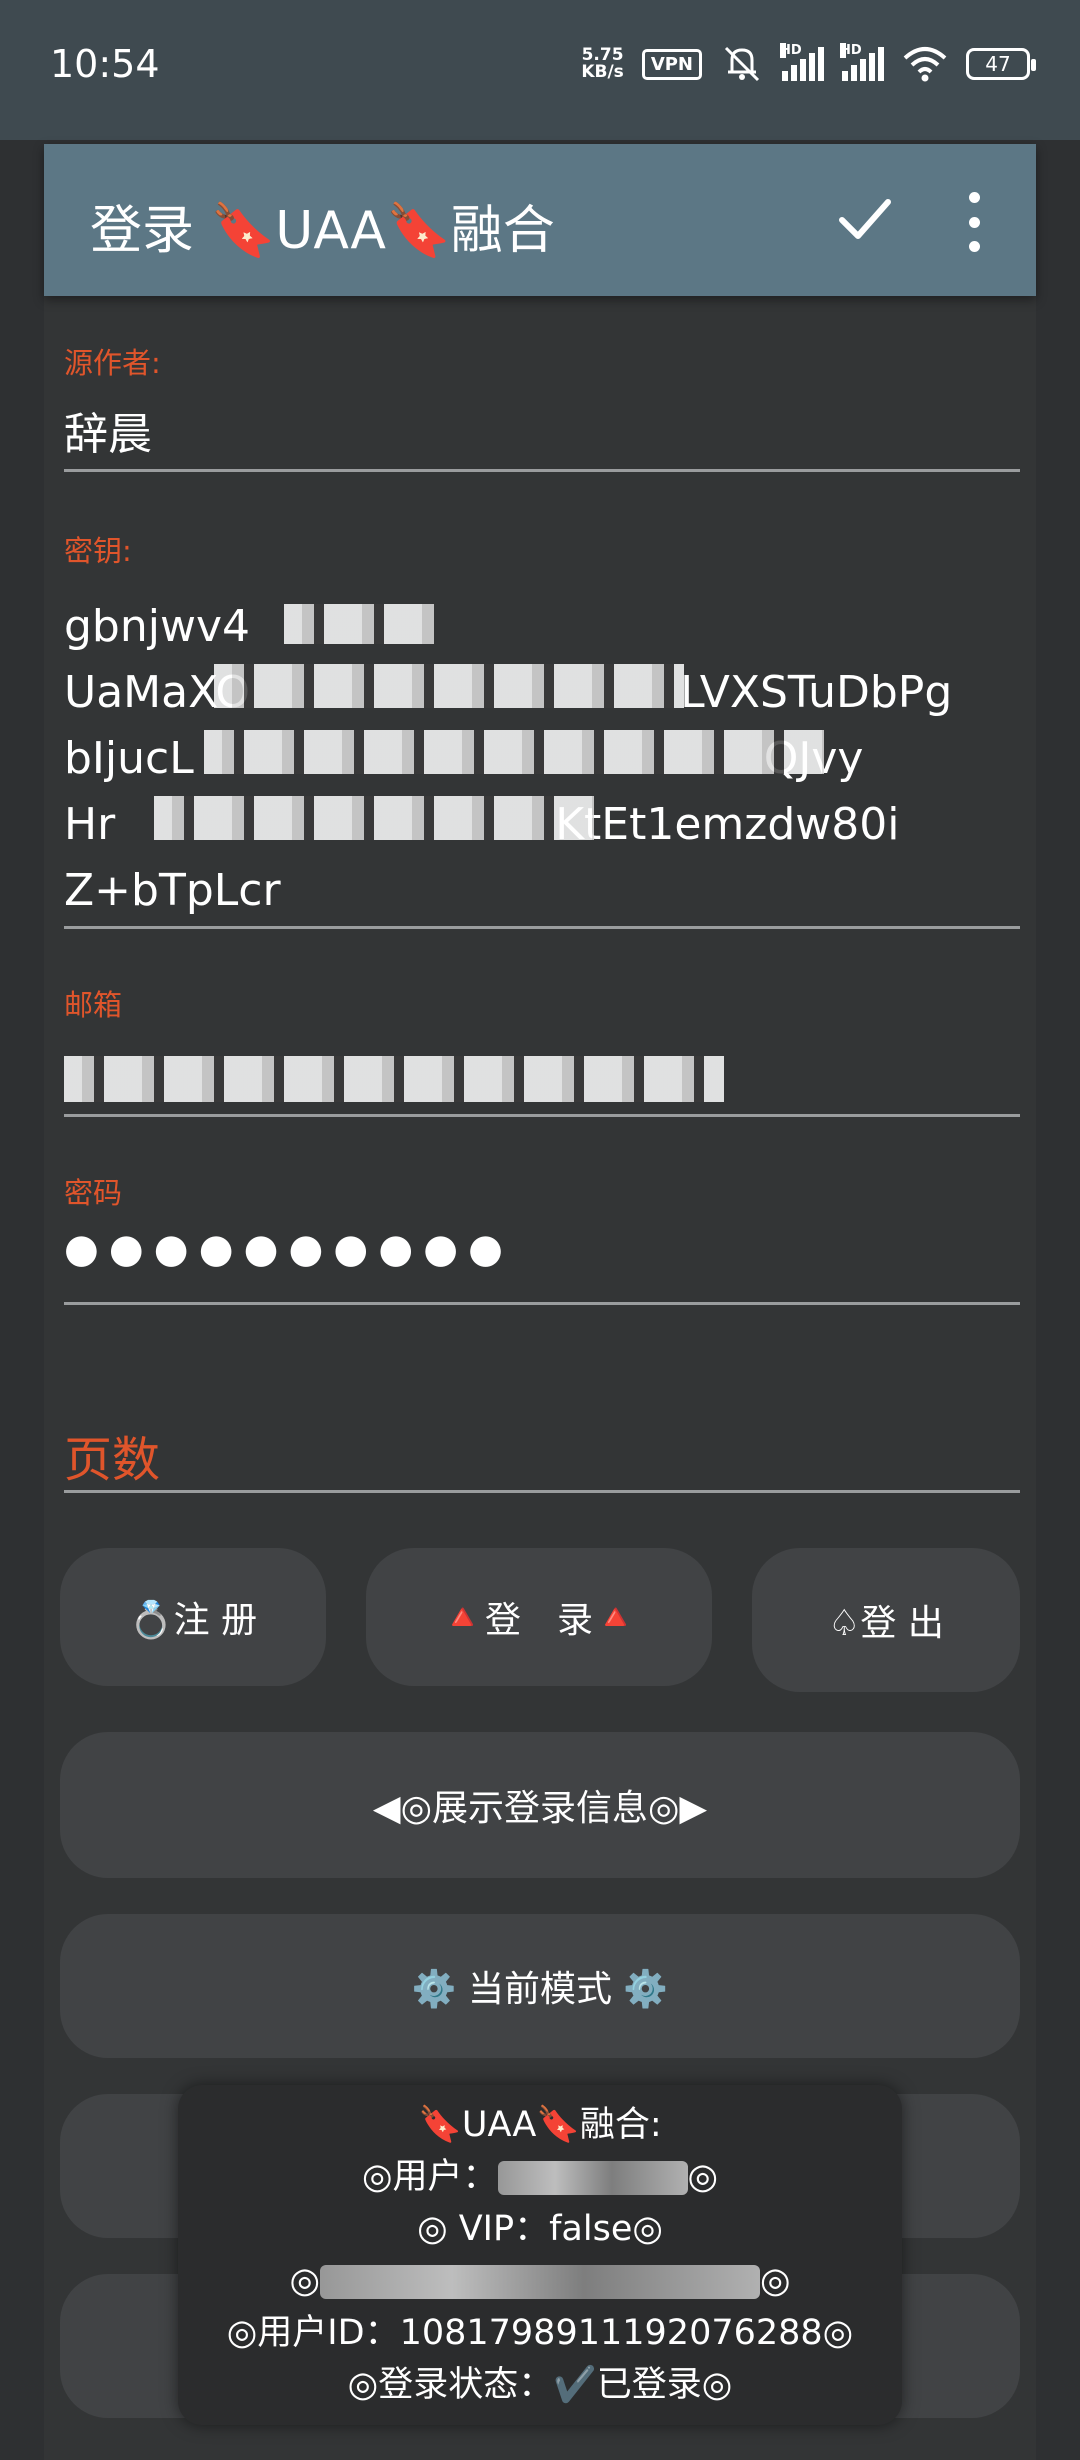 This screenshot has width=1080, height=2460. Describe the element at coordinates (322, 231) in the screenshot. I see `dialog-title: 登录 🔖UAA🔖融合` at that location.